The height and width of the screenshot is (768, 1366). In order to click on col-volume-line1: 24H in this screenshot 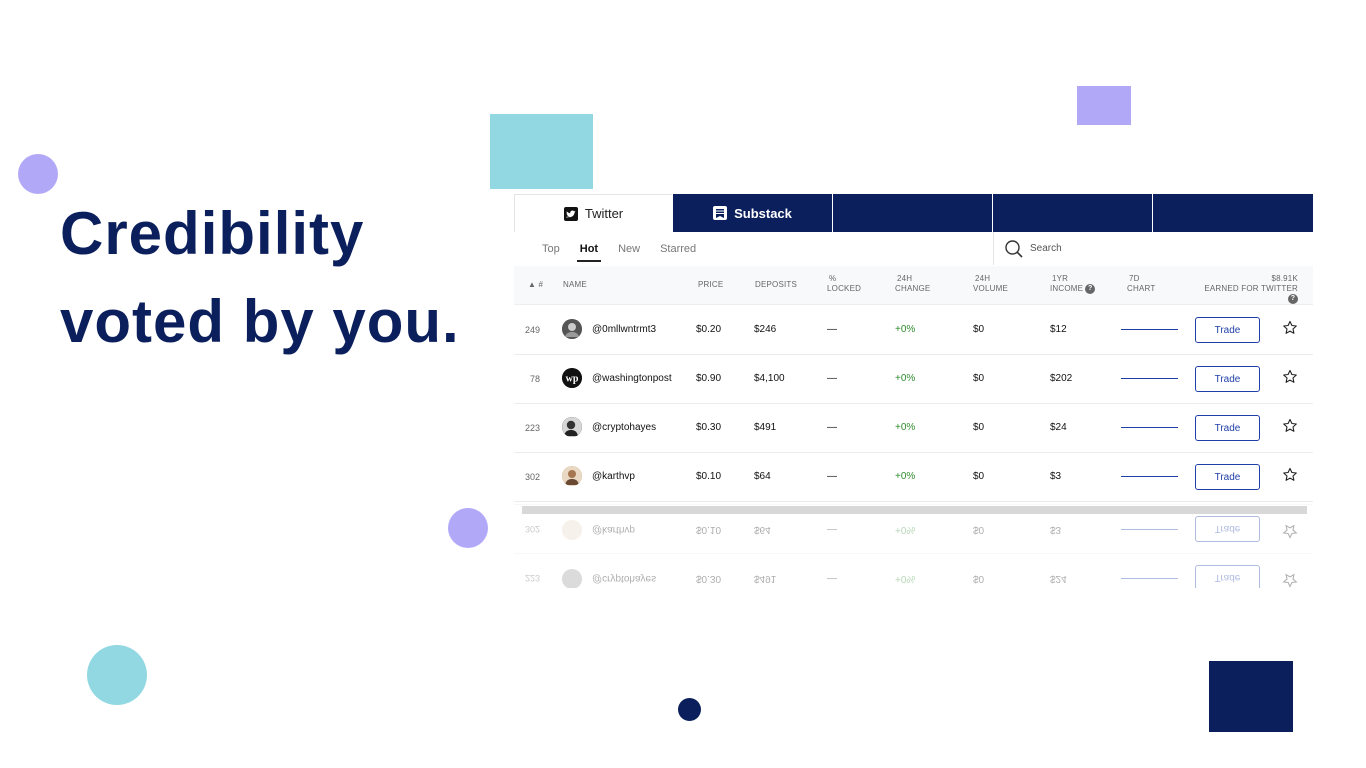, I will do `click(983, 278)`.